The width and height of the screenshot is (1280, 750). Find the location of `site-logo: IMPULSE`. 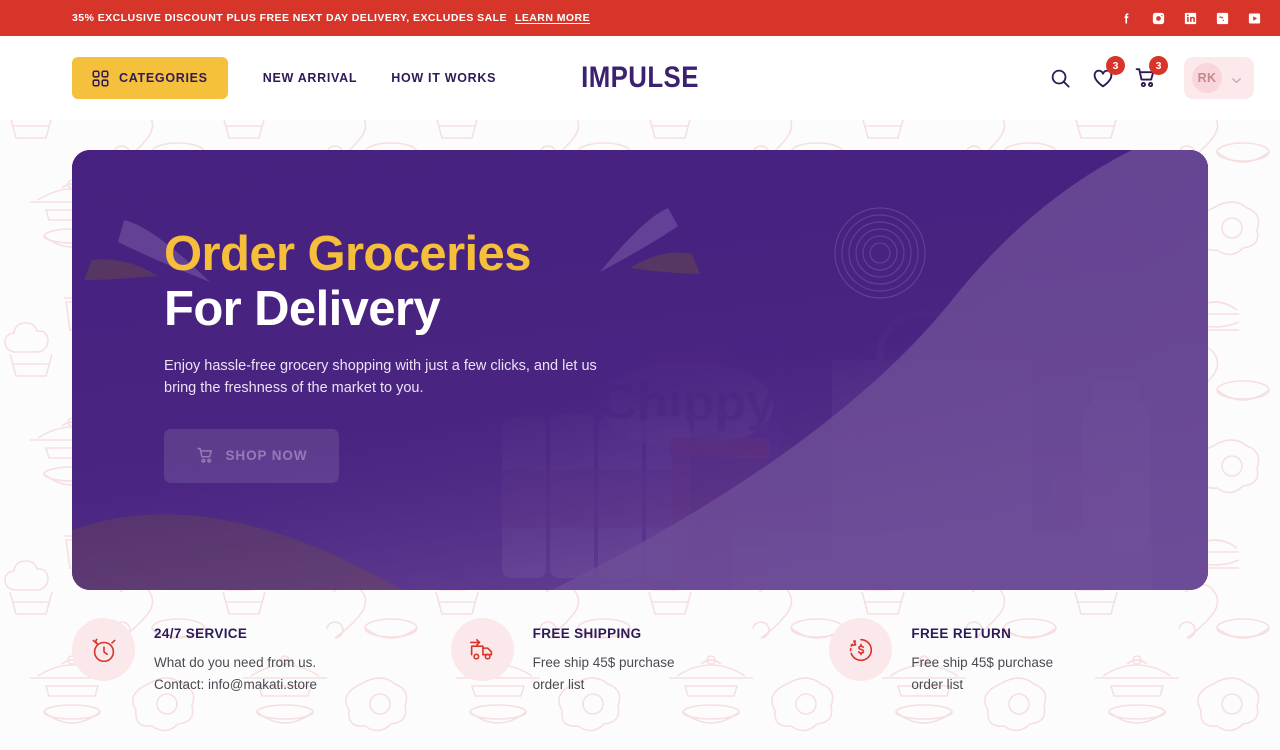

site-logo: IMPULSE is located at coordinates (640, 78).